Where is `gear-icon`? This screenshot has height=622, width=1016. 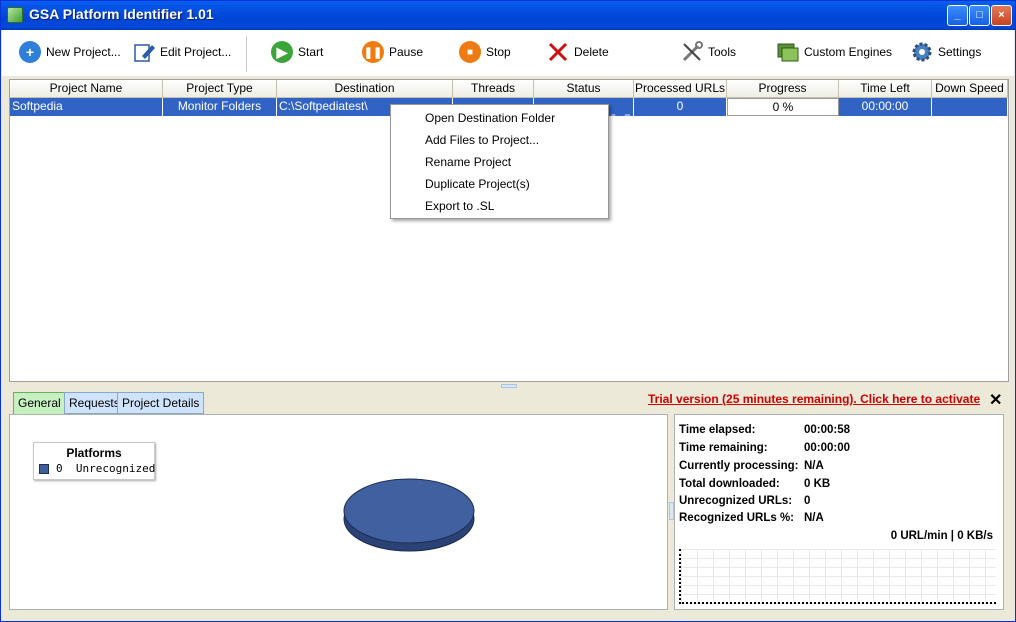 gear-icon is located at coordinates (922, 52).